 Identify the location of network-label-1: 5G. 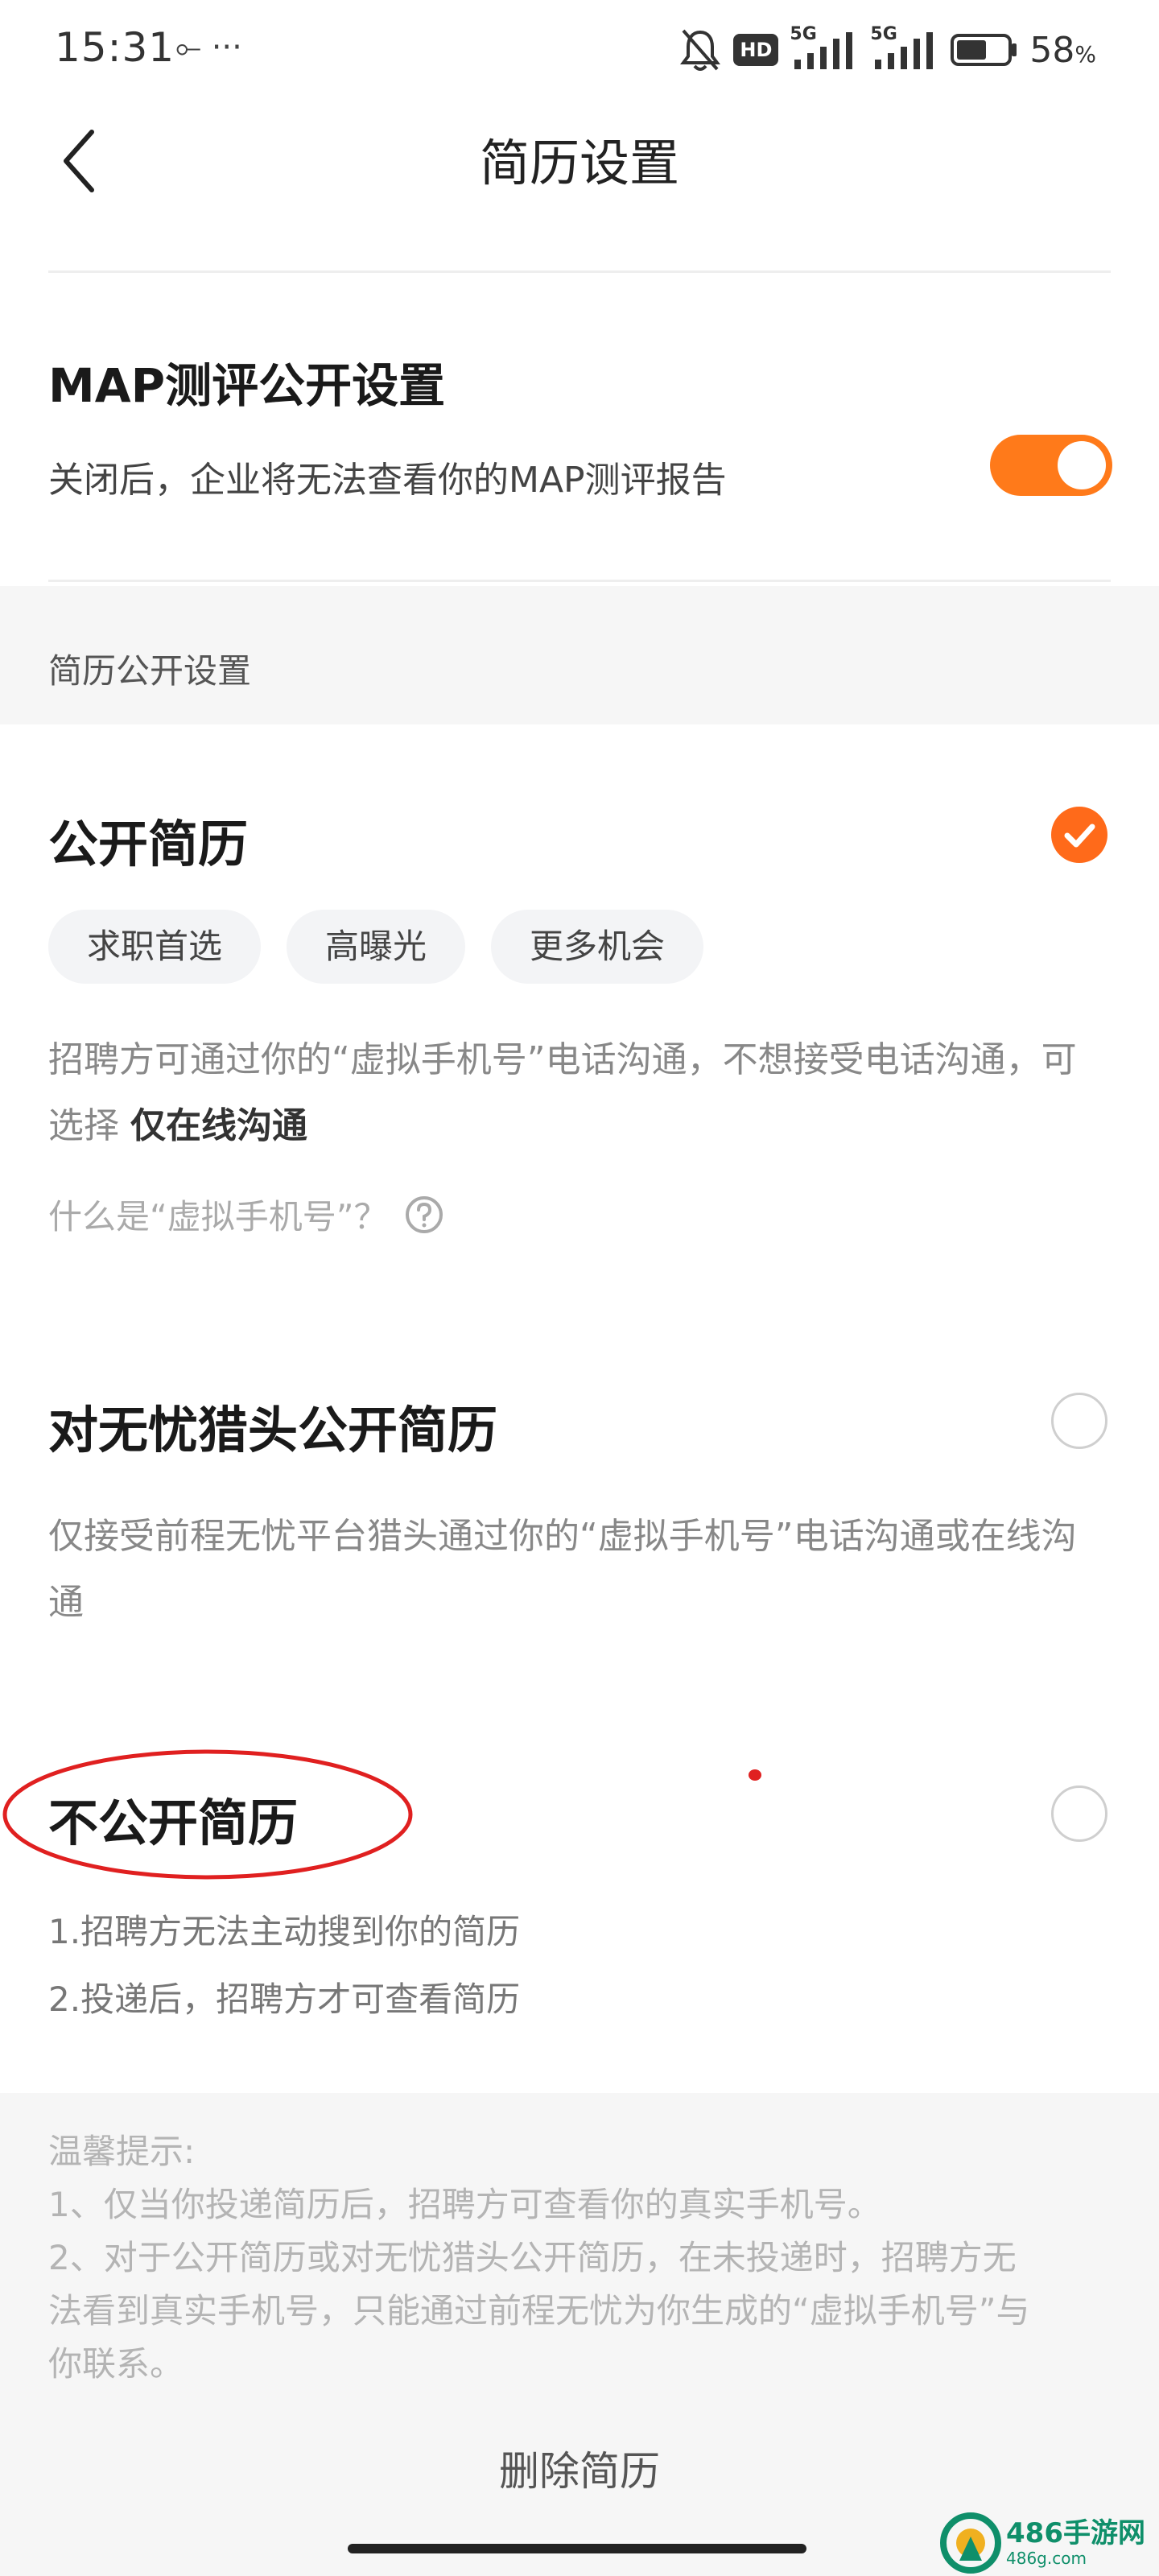
(803, 34).